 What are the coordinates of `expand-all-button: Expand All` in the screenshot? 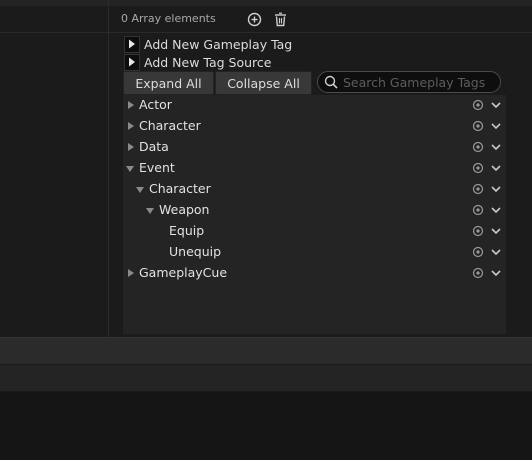 It's located at (168, 83).